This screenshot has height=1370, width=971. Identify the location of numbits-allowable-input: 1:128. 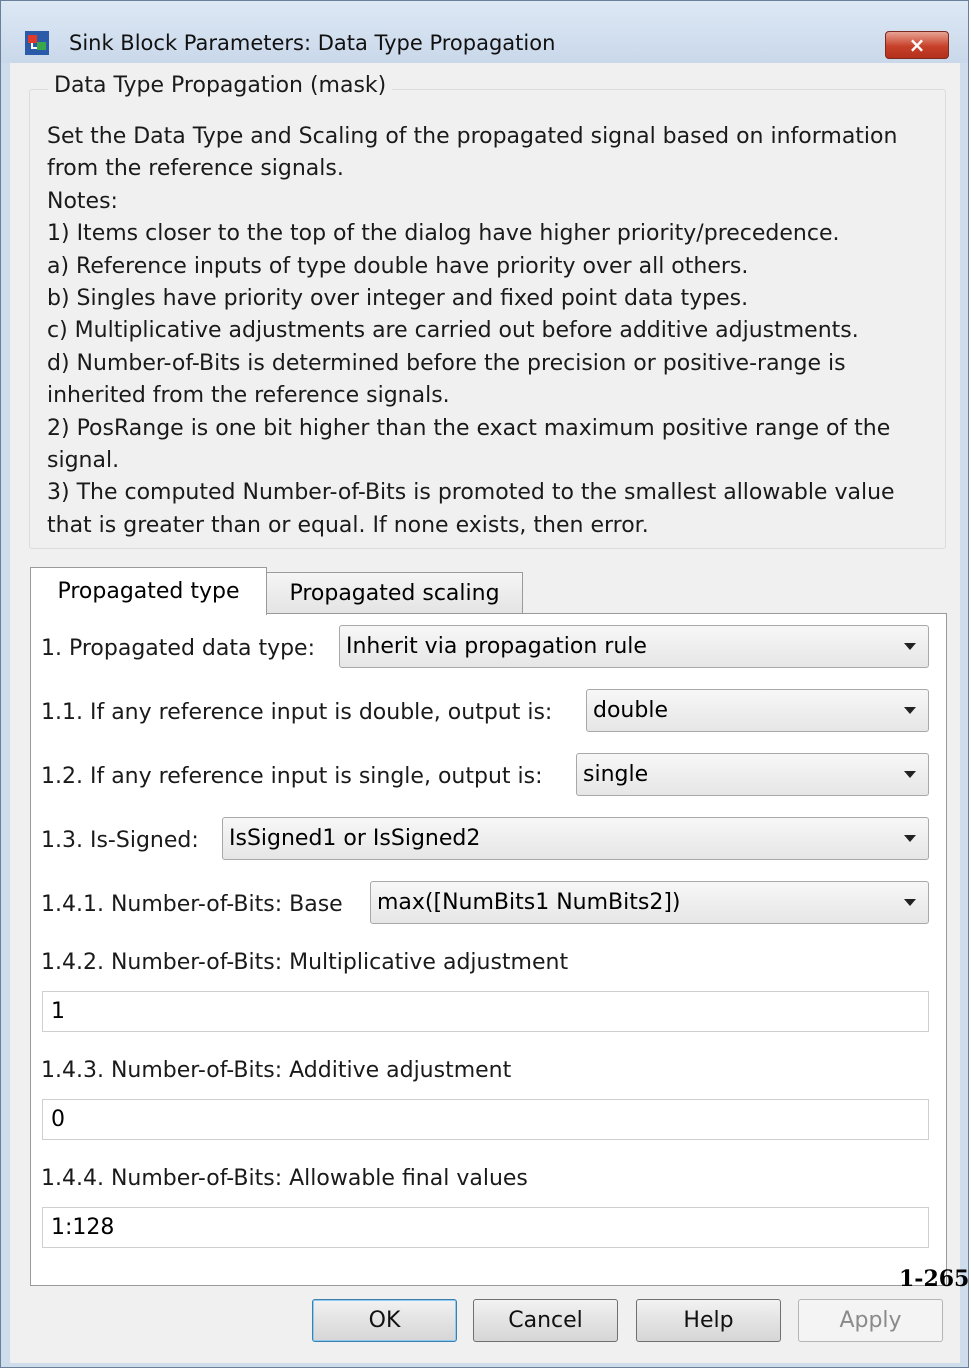
(485, 1227).